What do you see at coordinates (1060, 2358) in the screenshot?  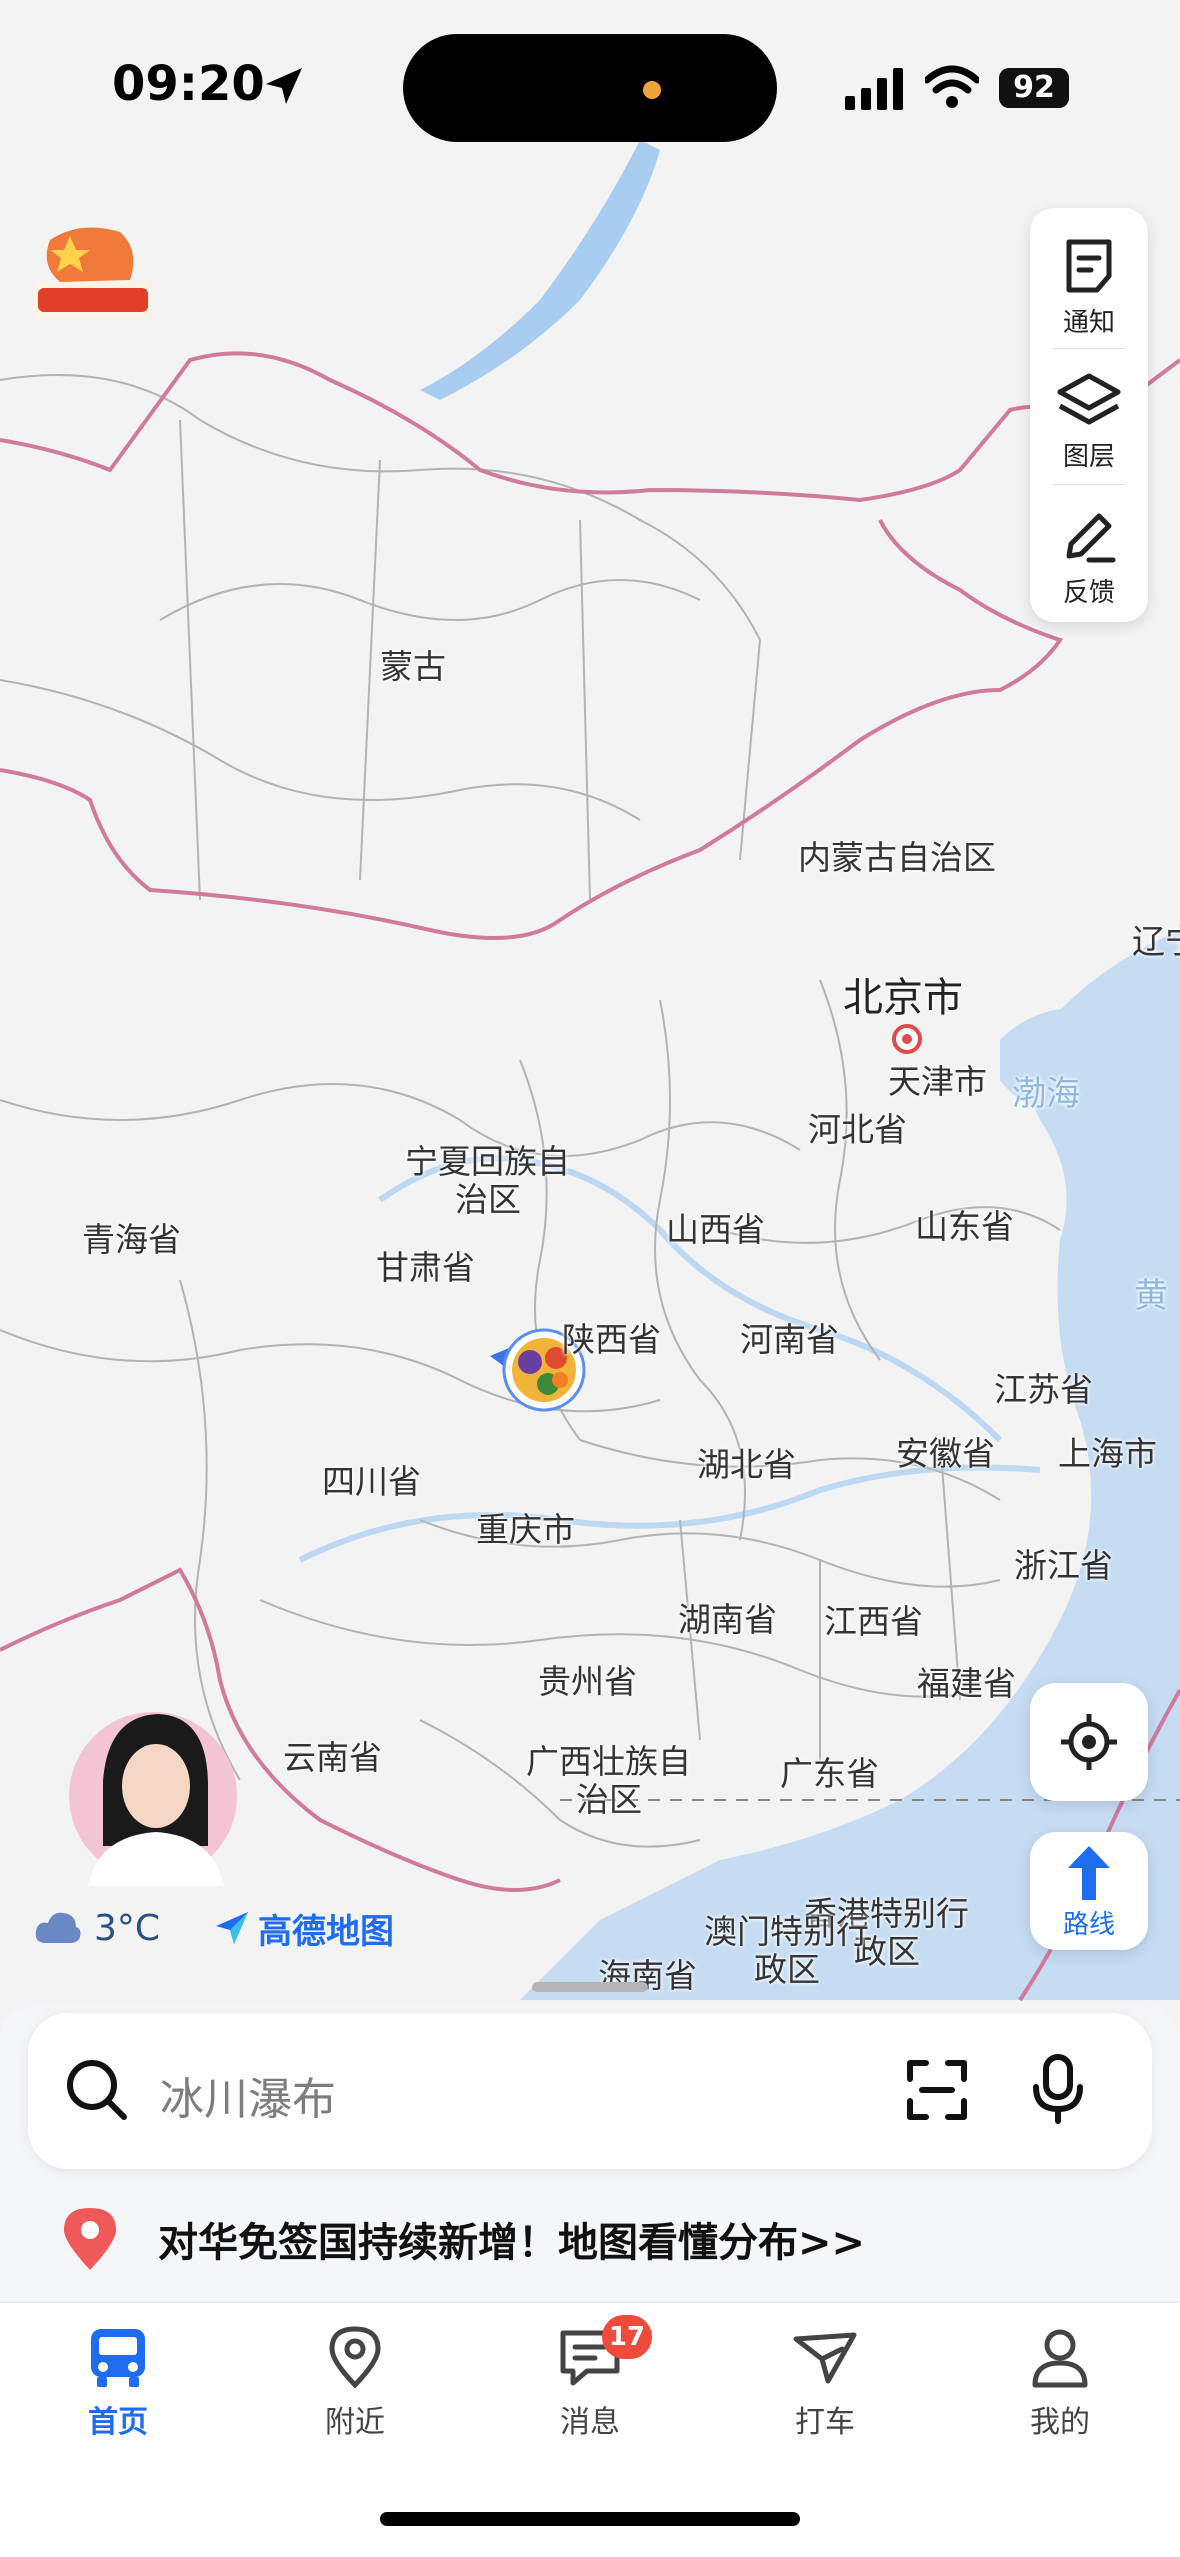 I see `user-icon` at bounding box center [1060, 2358].